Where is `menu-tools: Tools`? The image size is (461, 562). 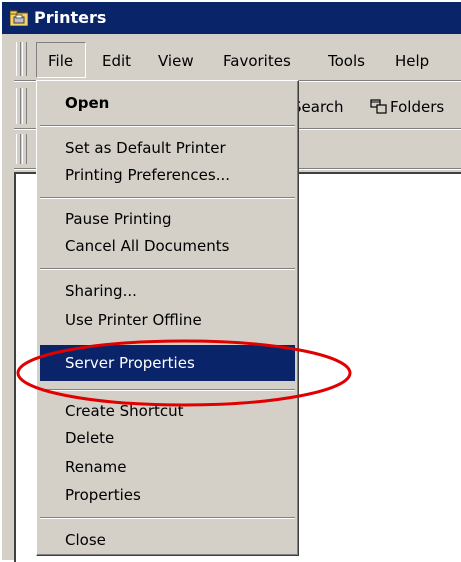 menu-tools: Tools is located at coordinates (346, 61).